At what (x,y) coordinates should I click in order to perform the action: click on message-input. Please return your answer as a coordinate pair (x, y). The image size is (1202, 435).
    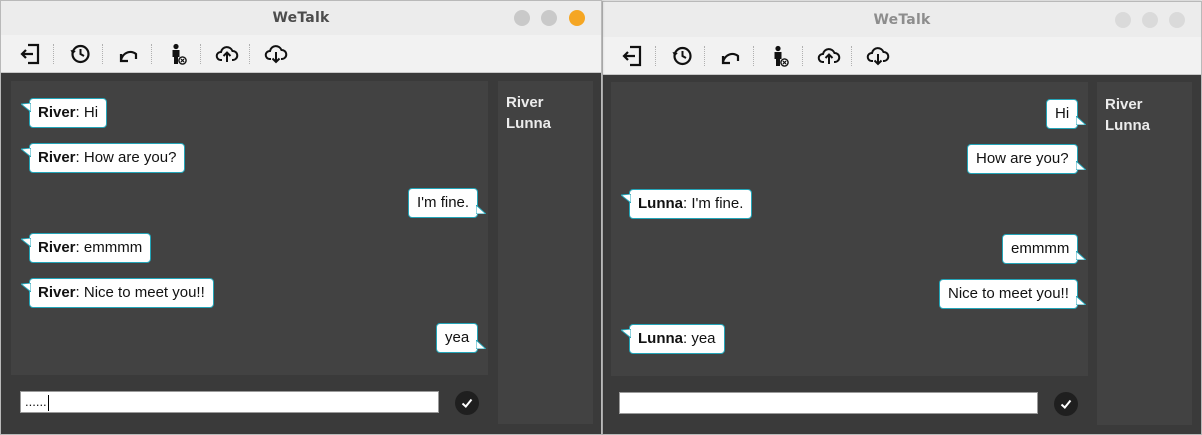
    Looking at the image, I should click on (828, 403).